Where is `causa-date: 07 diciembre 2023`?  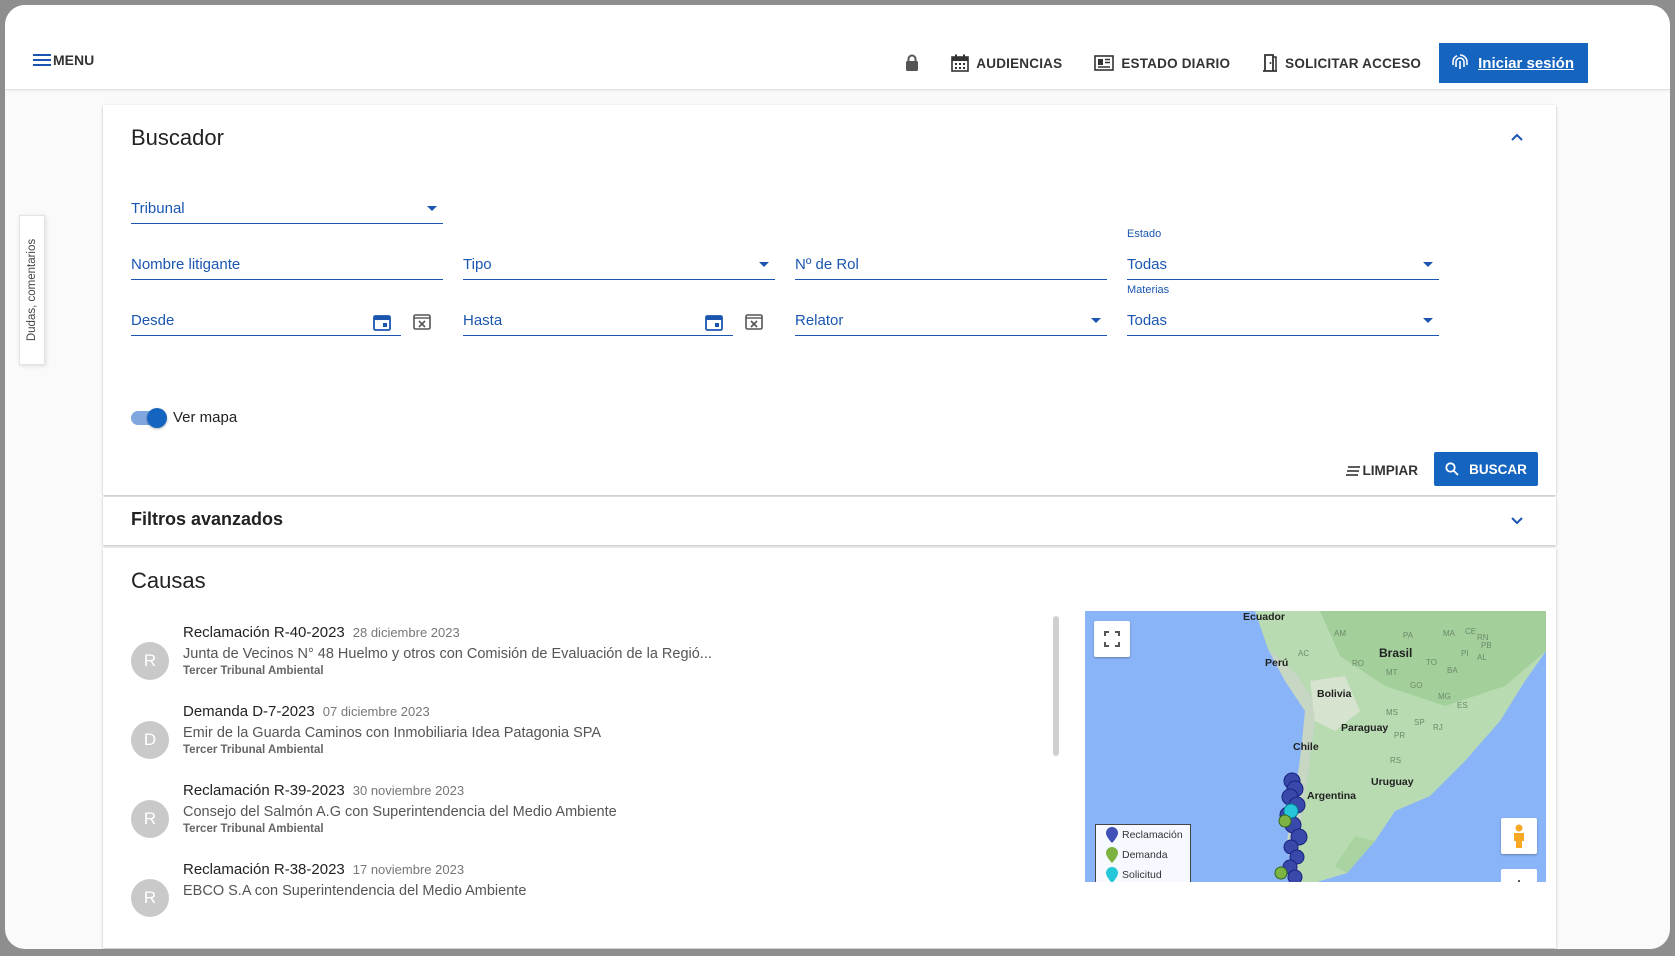
causa-date: 07 diciembre 2023 is located at coordinates (376, 711).